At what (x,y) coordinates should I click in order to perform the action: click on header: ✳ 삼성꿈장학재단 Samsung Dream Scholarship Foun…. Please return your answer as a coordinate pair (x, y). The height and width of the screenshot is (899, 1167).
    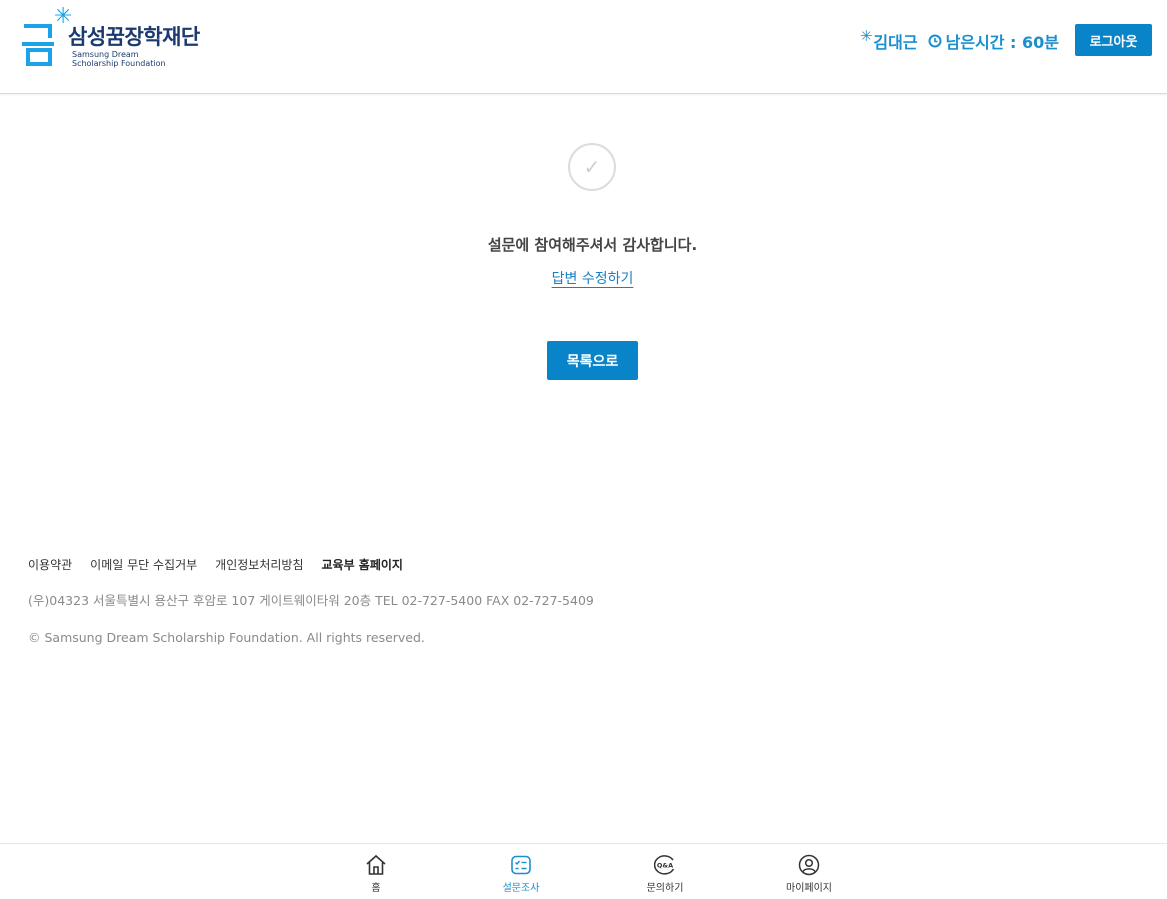
    Looking at the image, I should click on (583, 47).